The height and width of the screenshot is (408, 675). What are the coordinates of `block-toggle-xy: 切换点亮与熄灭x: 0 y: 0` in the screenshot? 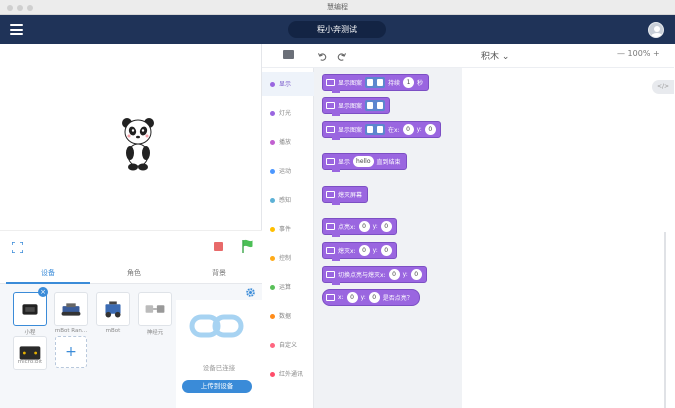 It's located at (374, 275).